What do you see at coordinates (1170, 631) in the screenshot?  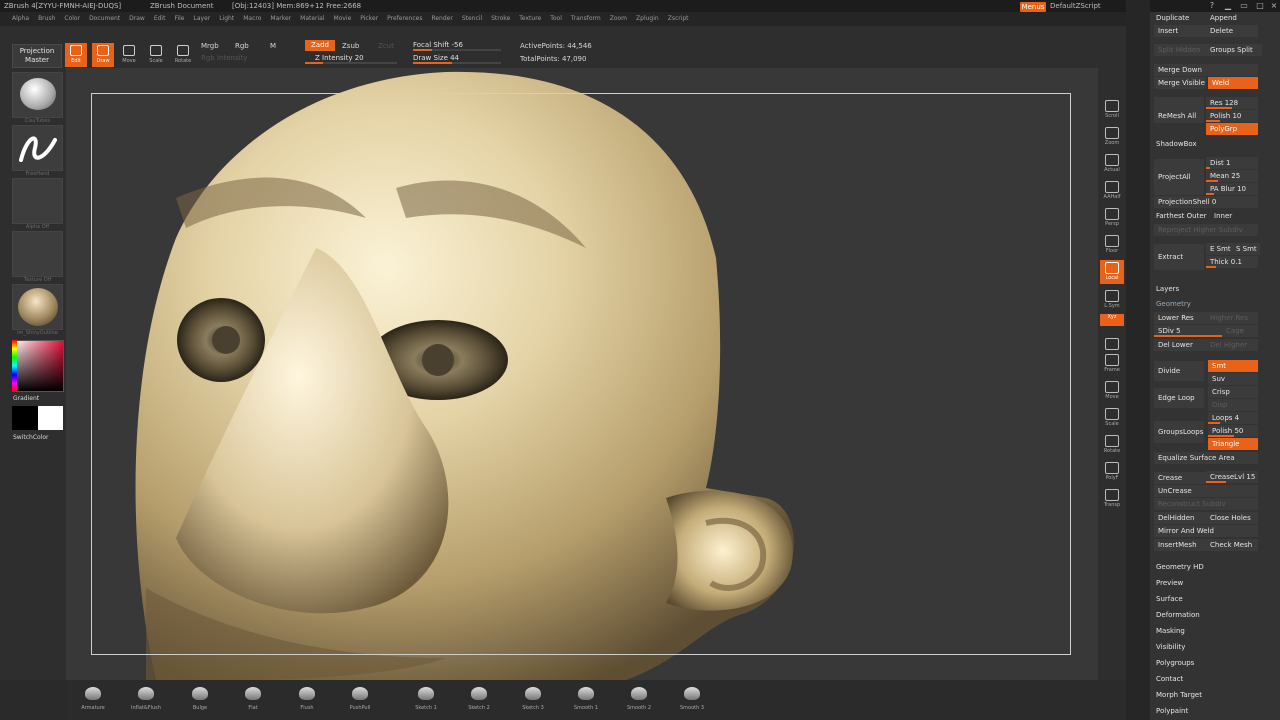 I see `section-masking: Masking` at bounding box center [1170, 631].